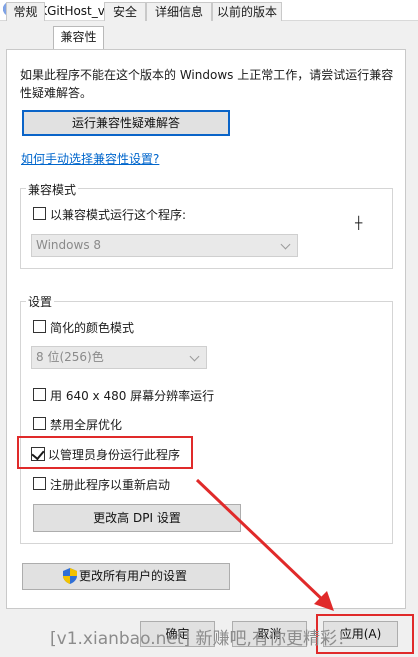  What do you see at coordinates (86, 425) in the screenshot?
I see `disable-fullscreen-label: 禁用全屏优化` at bounding box center [86, 425].